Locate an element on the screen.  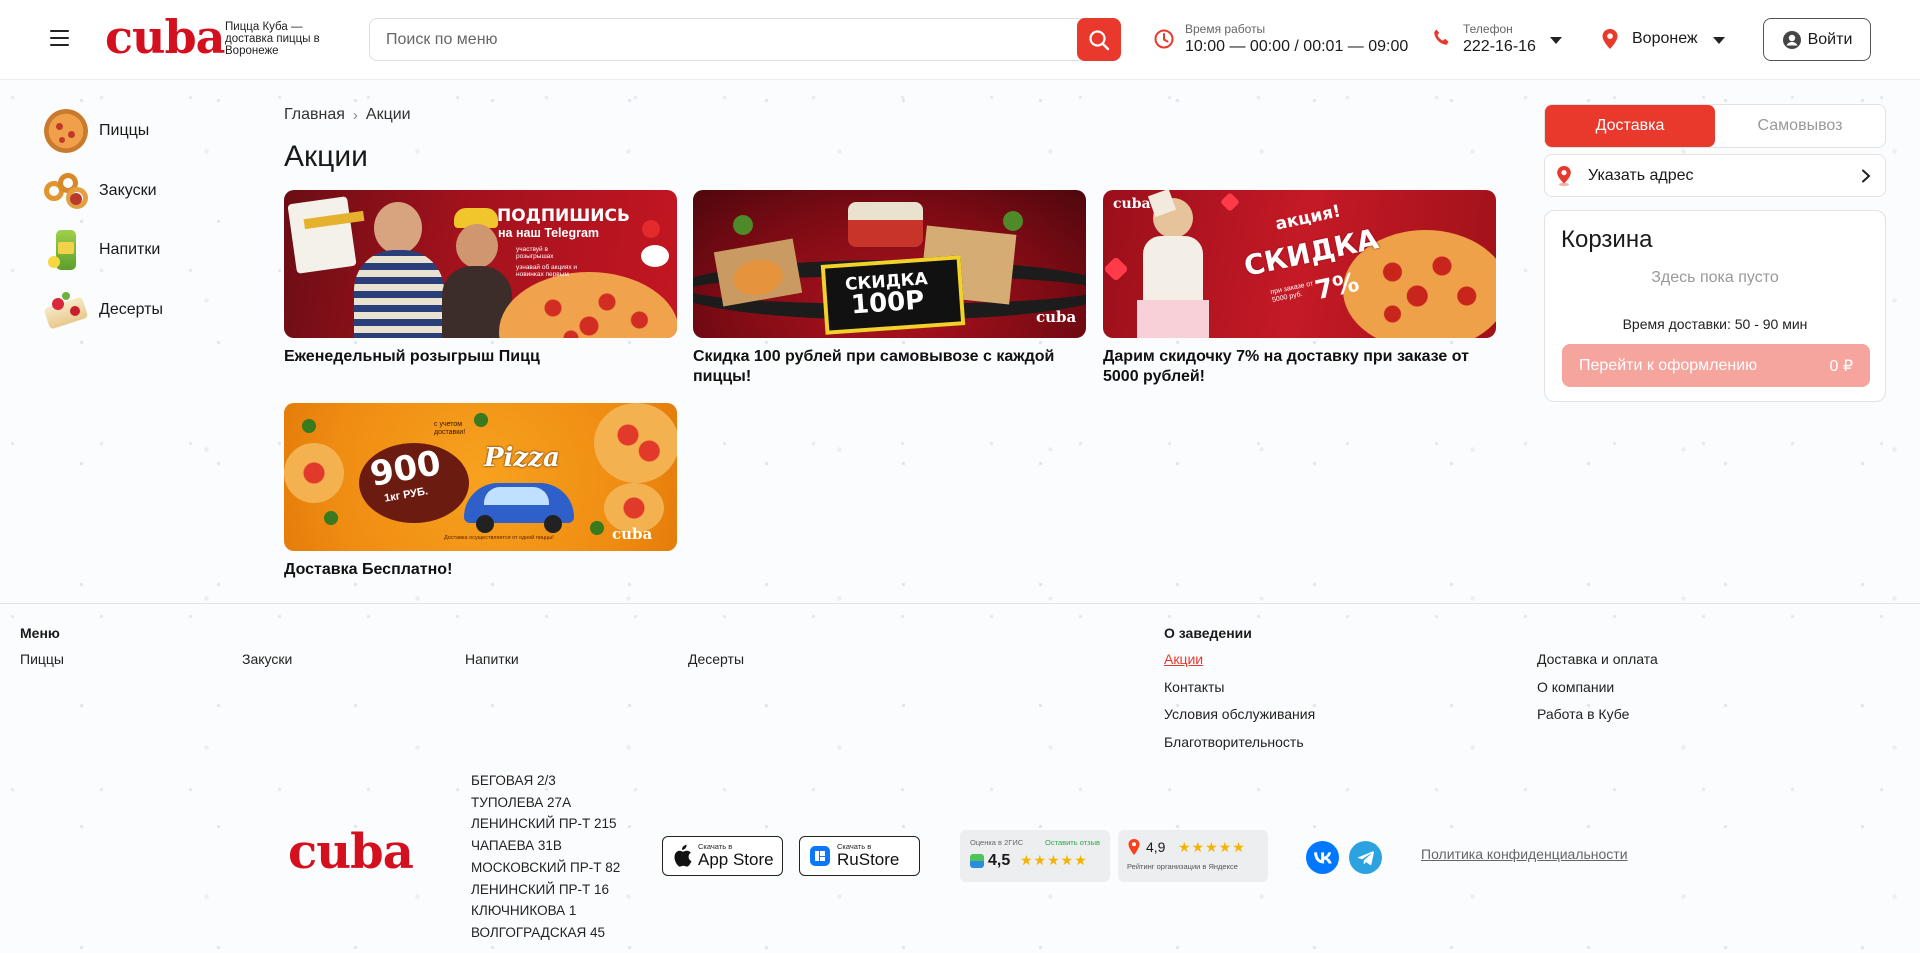
footer-link-contacts: Контакты is located at coordinates (1194, 687).